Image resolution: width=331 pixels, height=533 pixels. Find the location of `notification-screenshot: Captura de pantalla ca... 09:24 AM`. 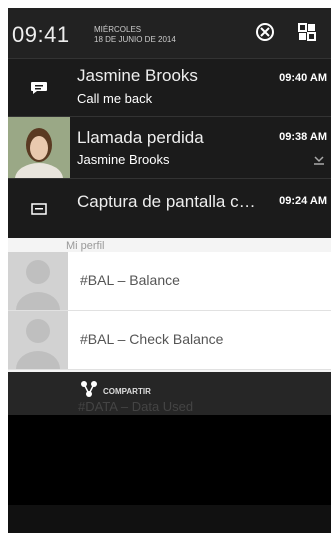

notification-screenshot: Captura de pantalla ca... 09:24 AM is located at coordinates (169, 208).